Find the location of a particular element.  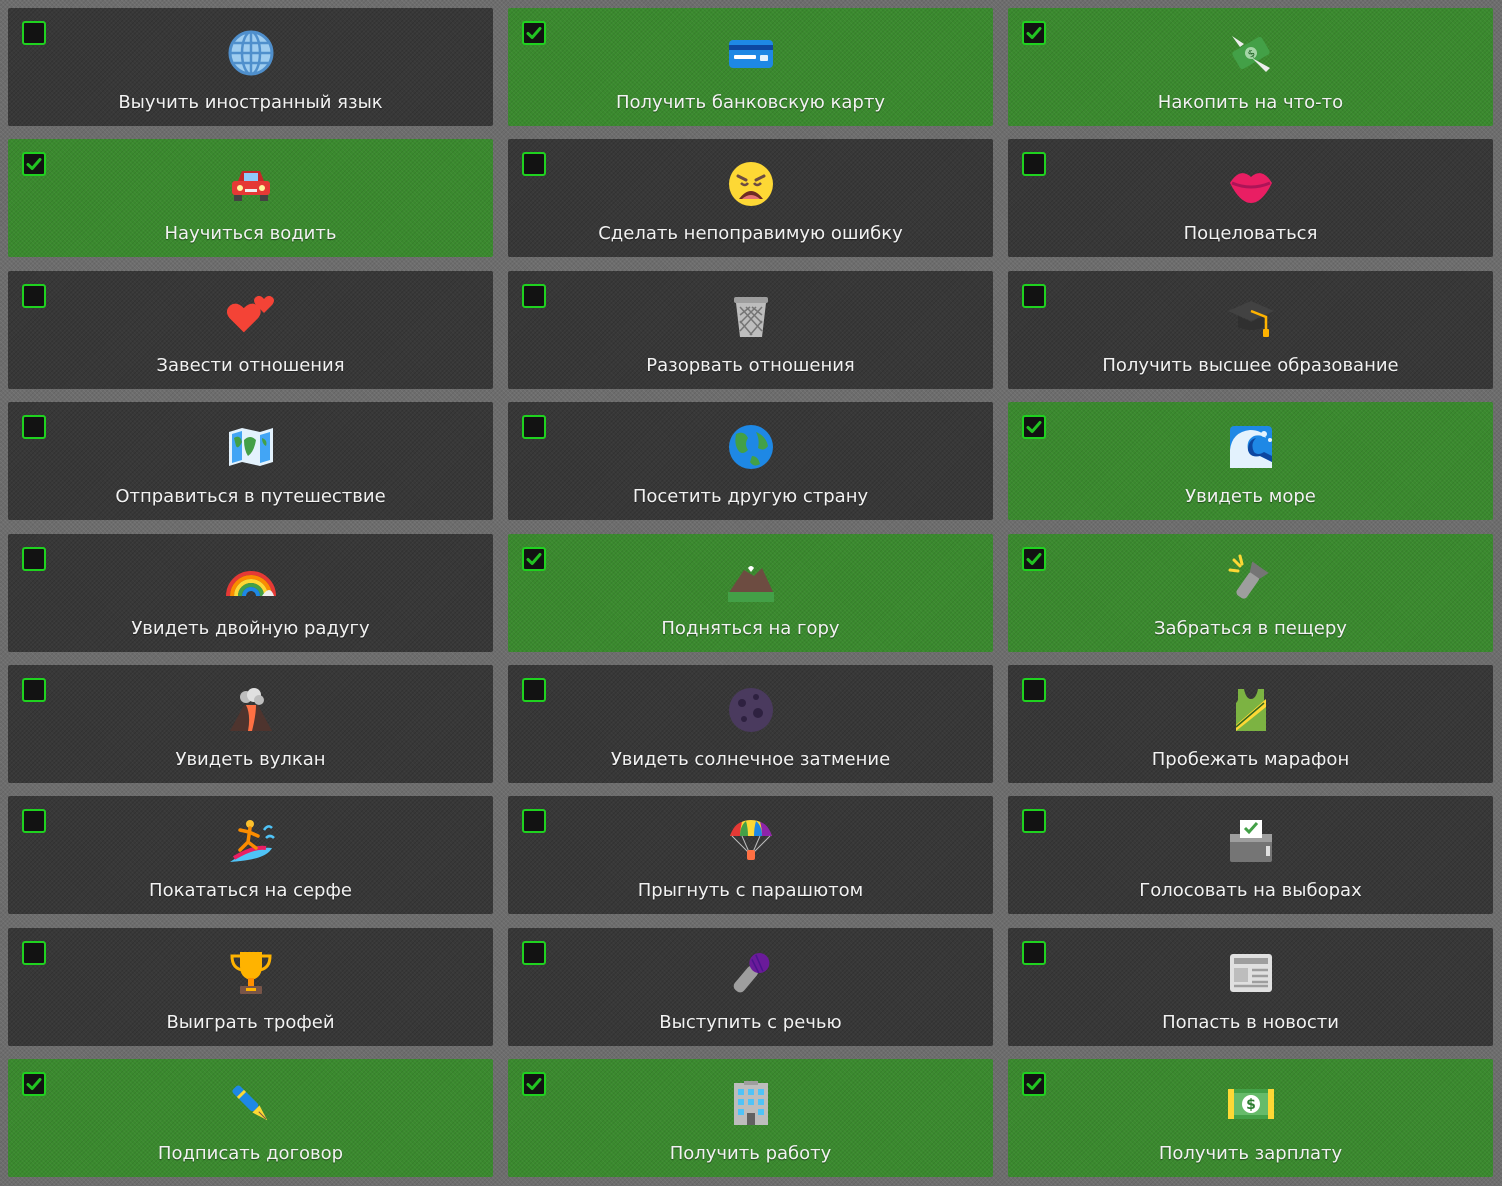

bucket-list-card-9: Получить высшее образование is located at coordinates (1250, 329).